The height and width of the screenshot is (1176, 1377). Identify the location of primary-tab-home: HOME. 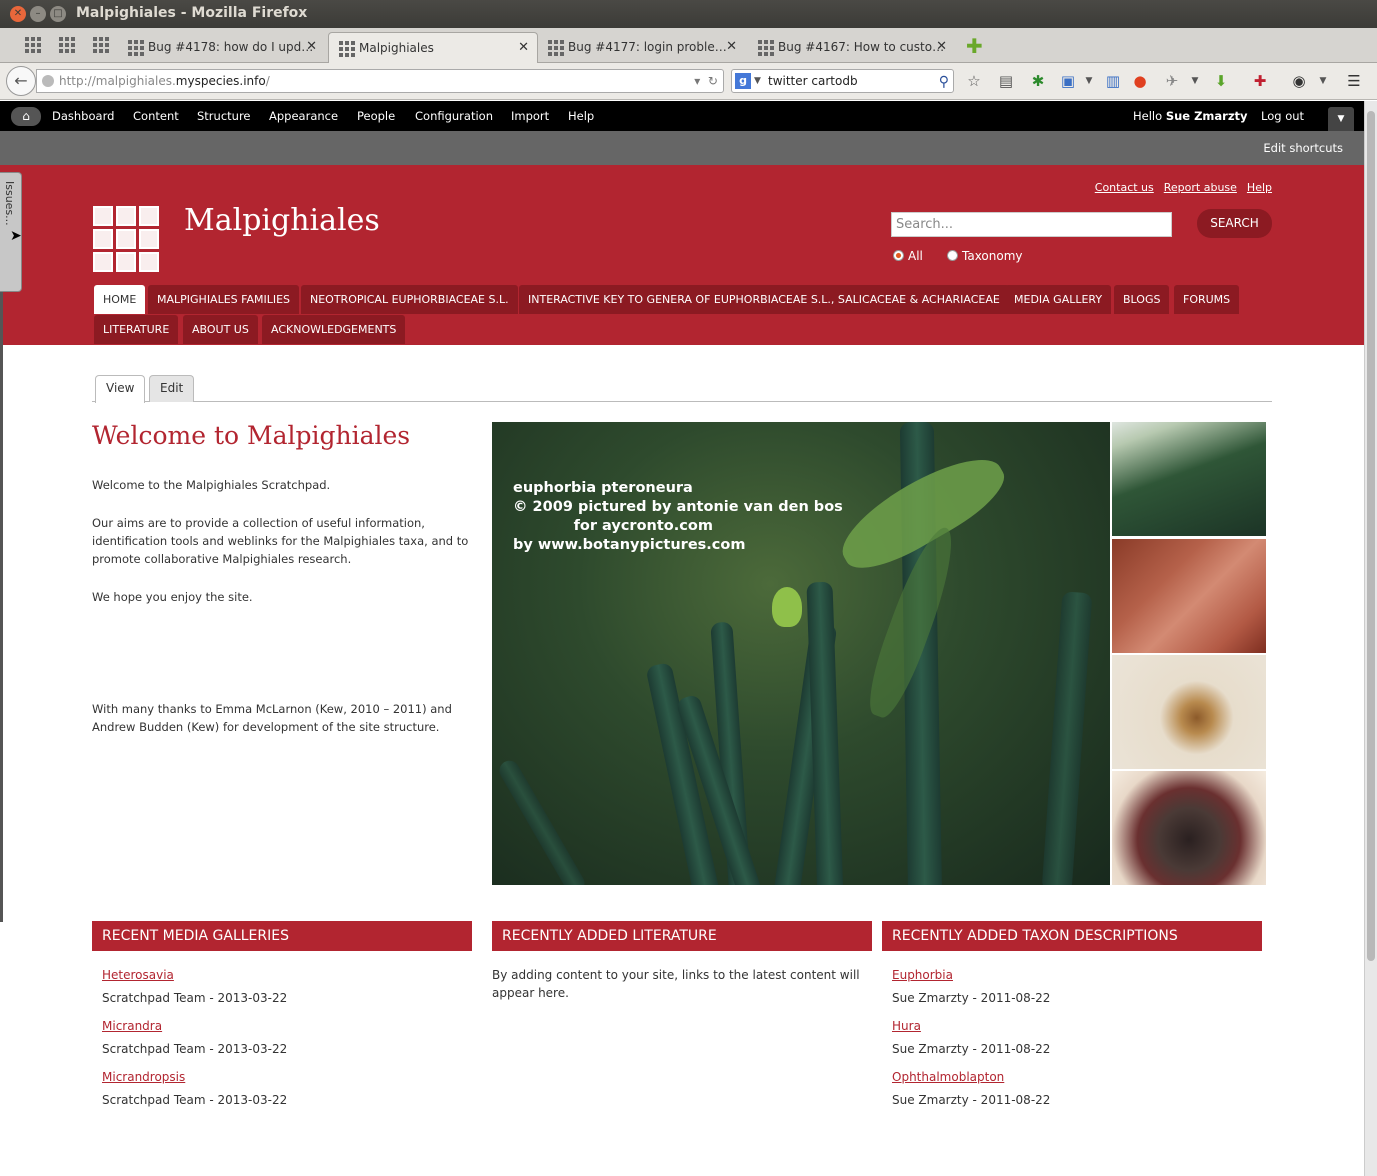
(120, 299).